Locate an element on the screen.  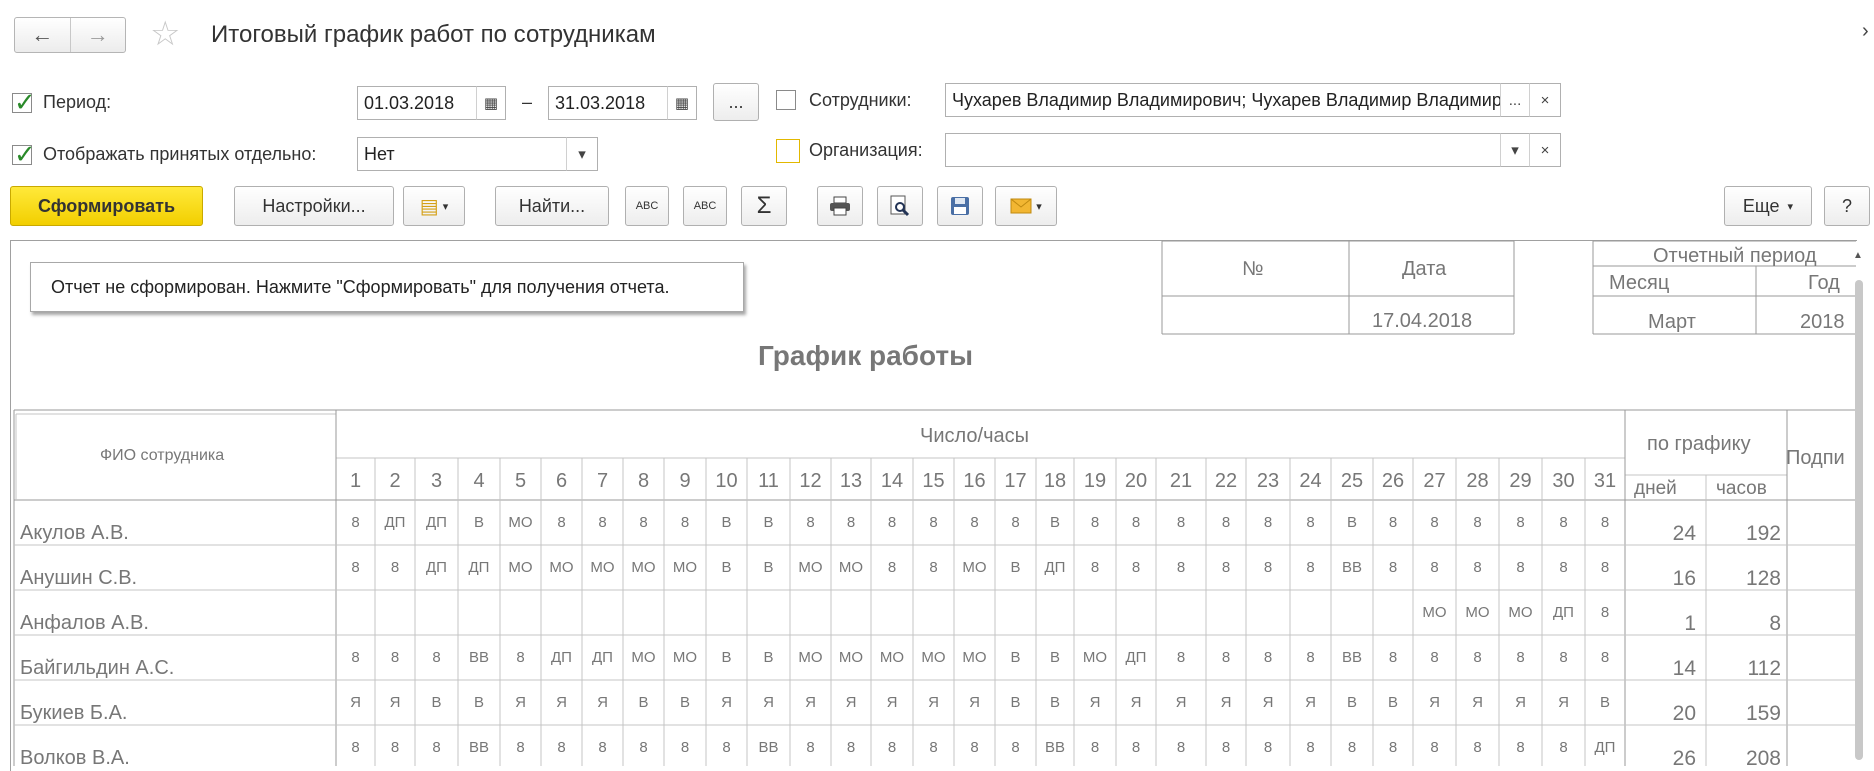
hours-total-cell: 159 is located at coordinates (1763, 713).